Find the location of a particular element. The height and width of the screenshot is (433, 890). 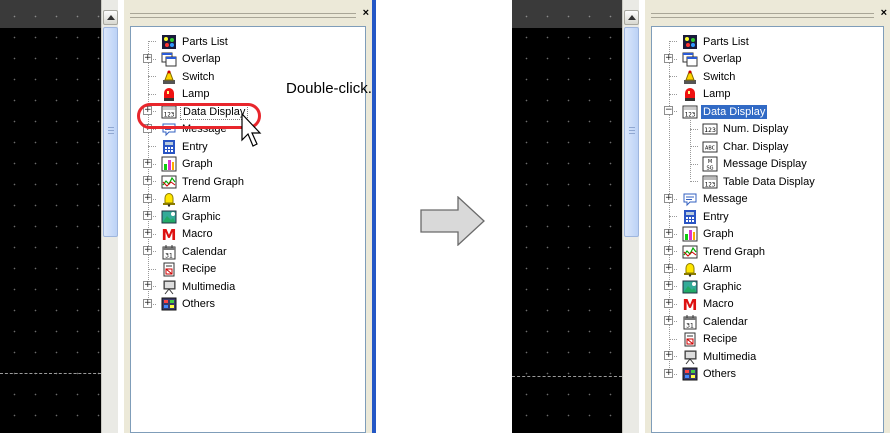

tree-item-label: Others is located at coordinates (720, 374).